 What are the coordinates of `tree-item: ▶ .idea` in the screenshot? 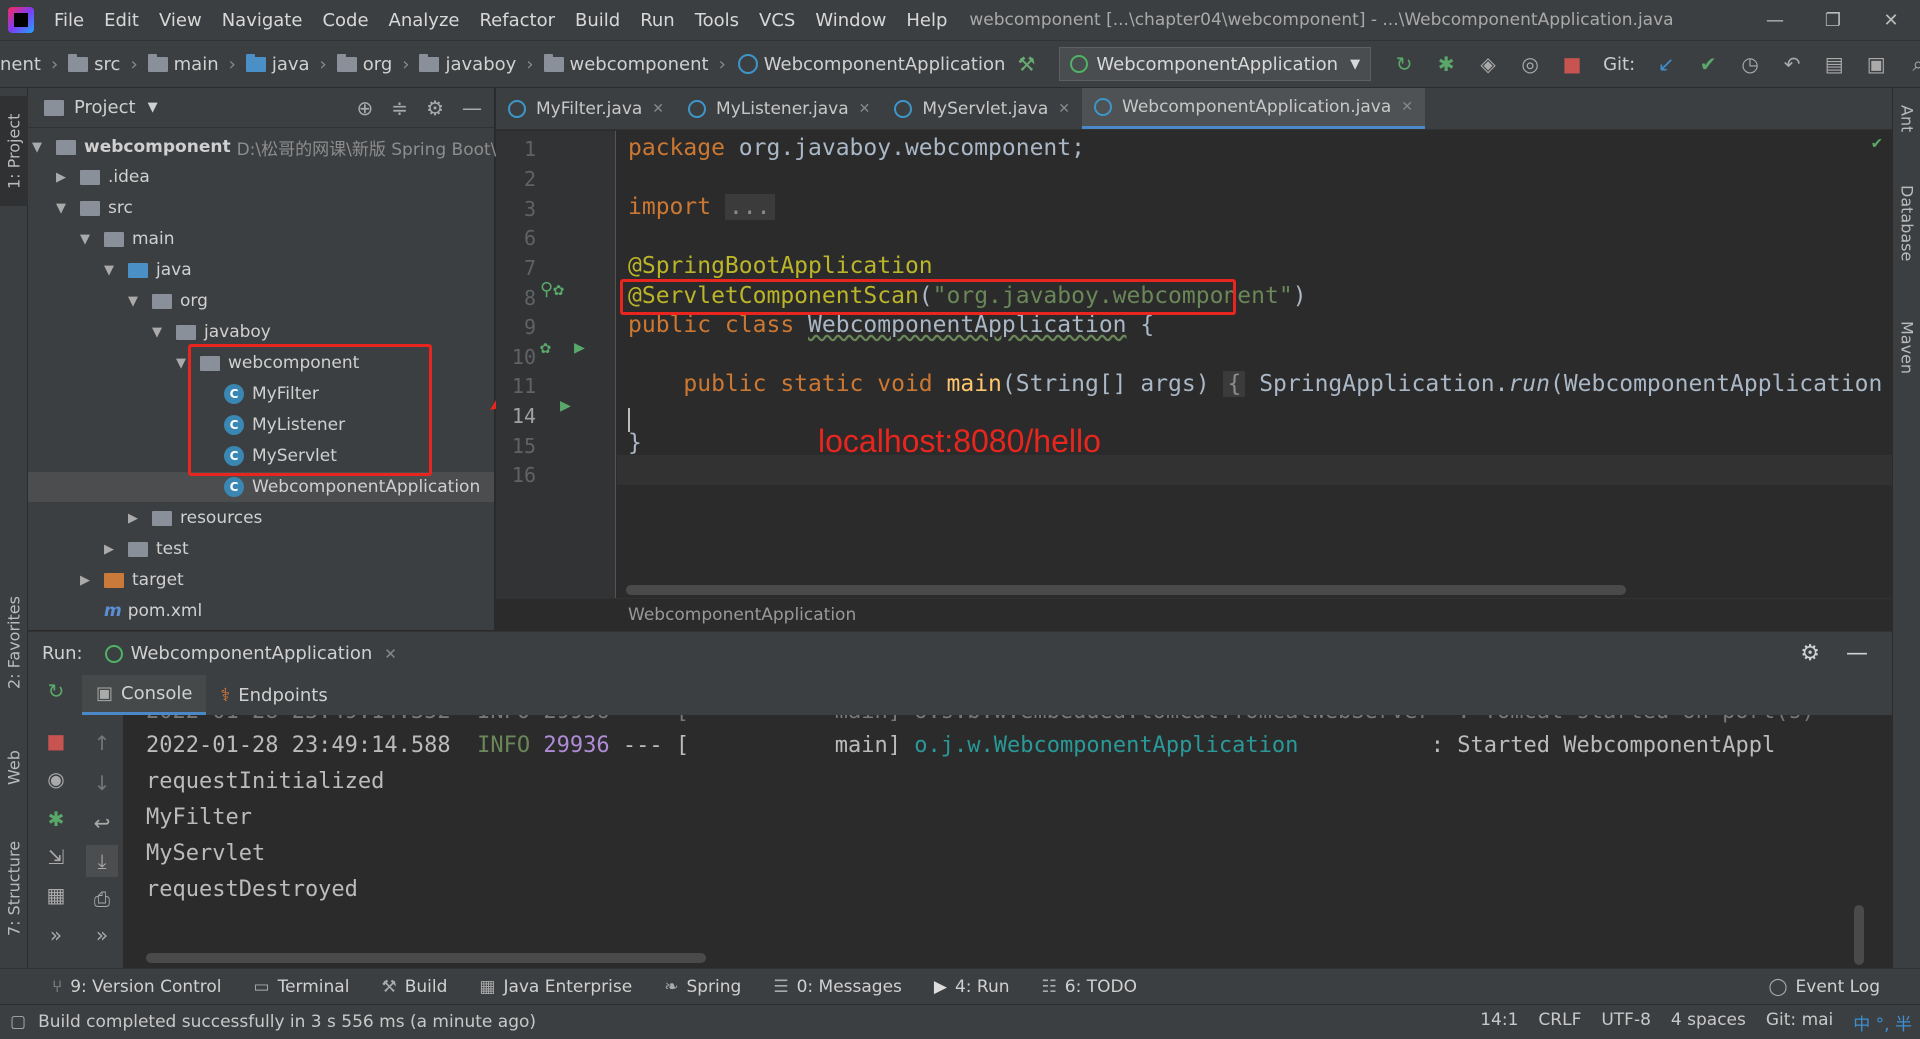 It's located at (103, 177).